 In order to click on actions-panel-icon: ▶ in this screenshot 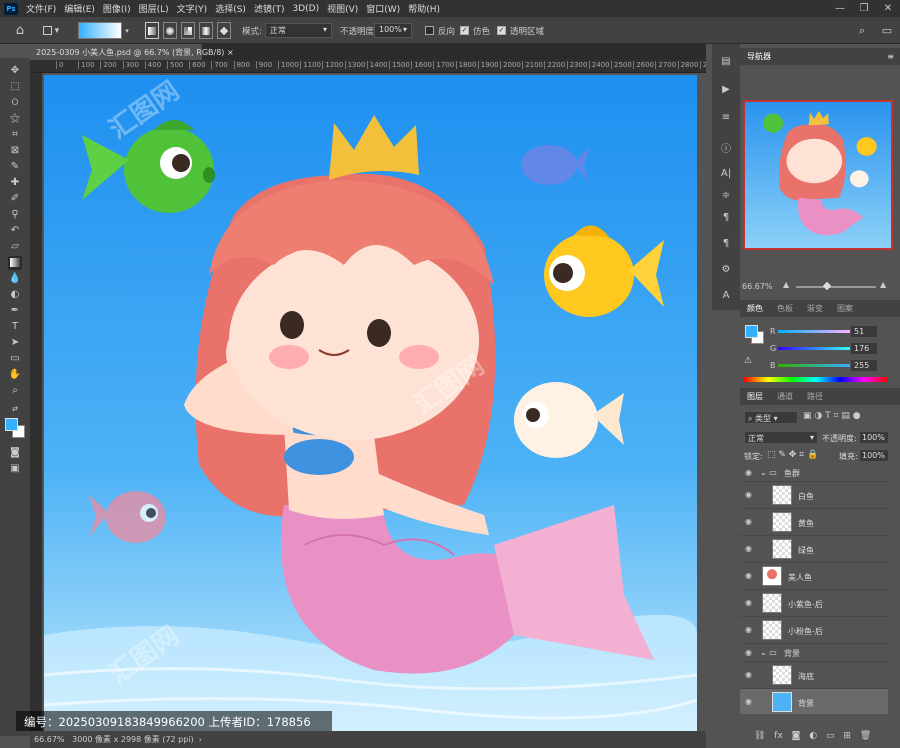, I will do `click(726, 91)`.